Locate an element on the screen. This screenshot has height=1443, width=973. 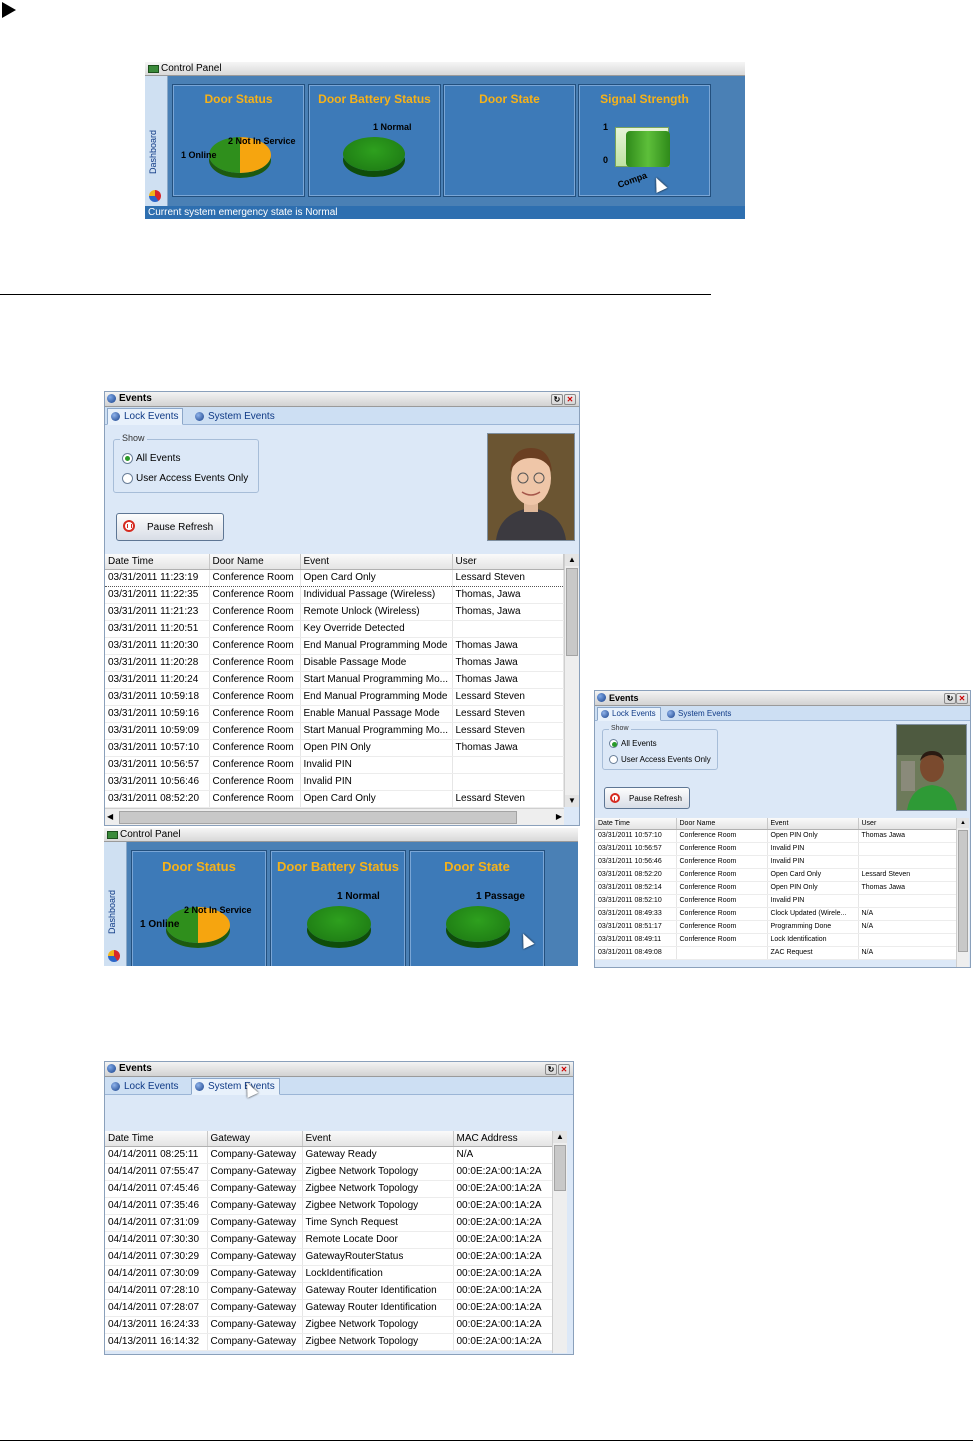
scroll-left-icon: ◀ is located at coordinates (110, 816).